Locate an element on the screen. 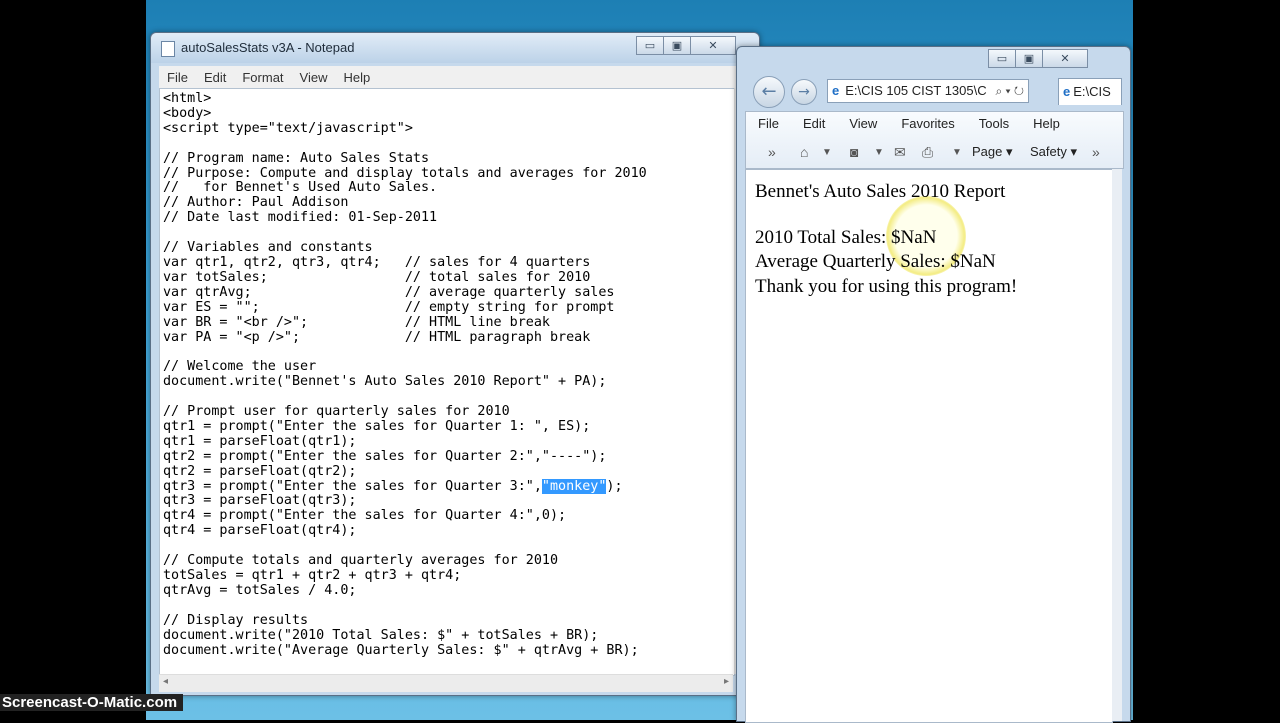 This screenshot has height=723, width=1280. browser-menu-favorites: Favorites is located at coordinates (927, 123).